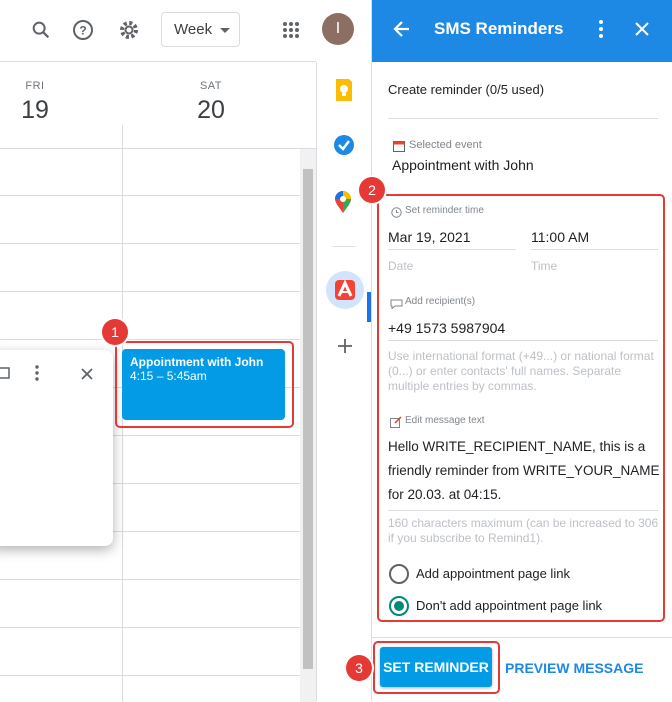 The width and height of the screenshot is (672, 702). I want to click on settings-gear-icon, so click(129, 30).